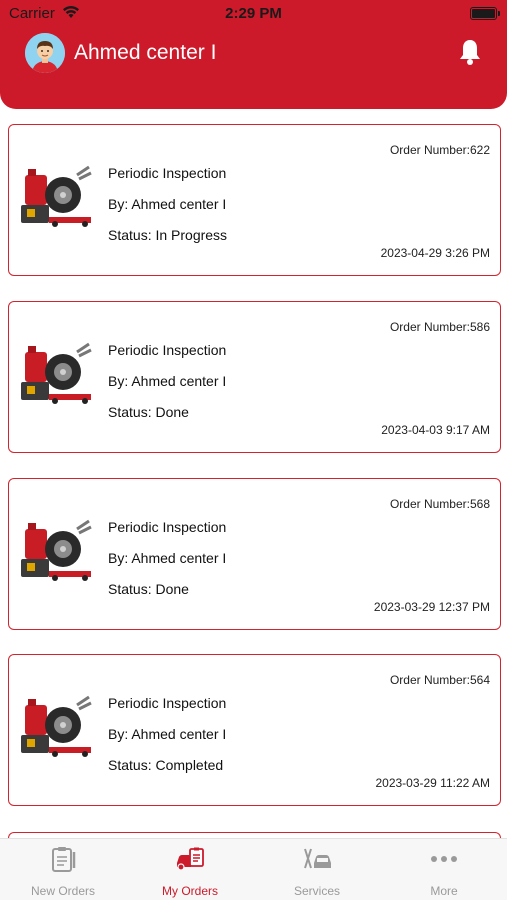 The height and width of the screenshot is (900, 507). I want to click on order-number: Order Number:568, so click(439, 504).